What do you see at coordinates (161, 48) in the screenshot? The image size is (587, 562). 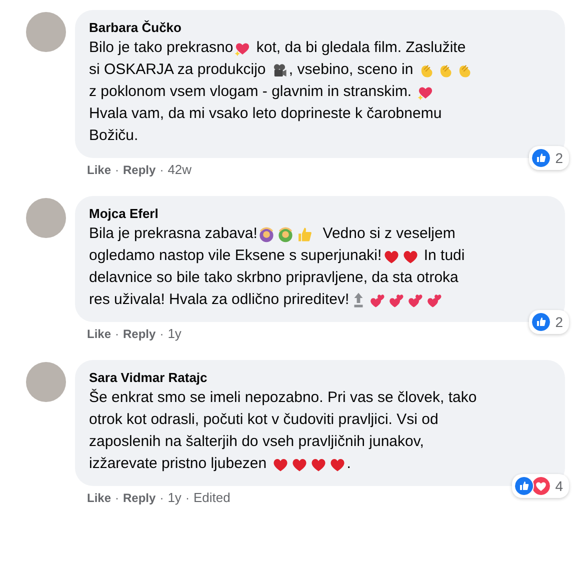 I see `comment-text: Bilo je tako prekrasno` at bounding box center [161, 48].